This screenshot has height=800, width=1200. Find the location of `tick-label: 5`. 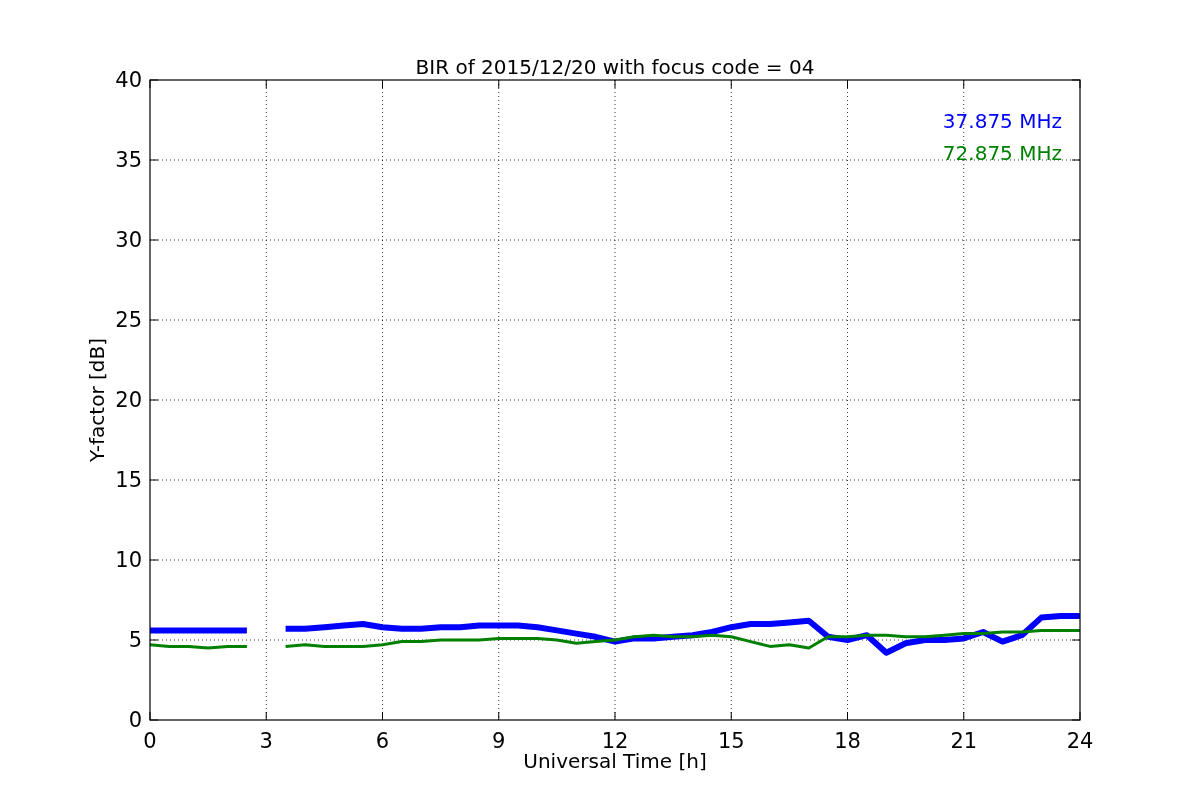

tick-label: 5 is located at coordinates (135, 640).